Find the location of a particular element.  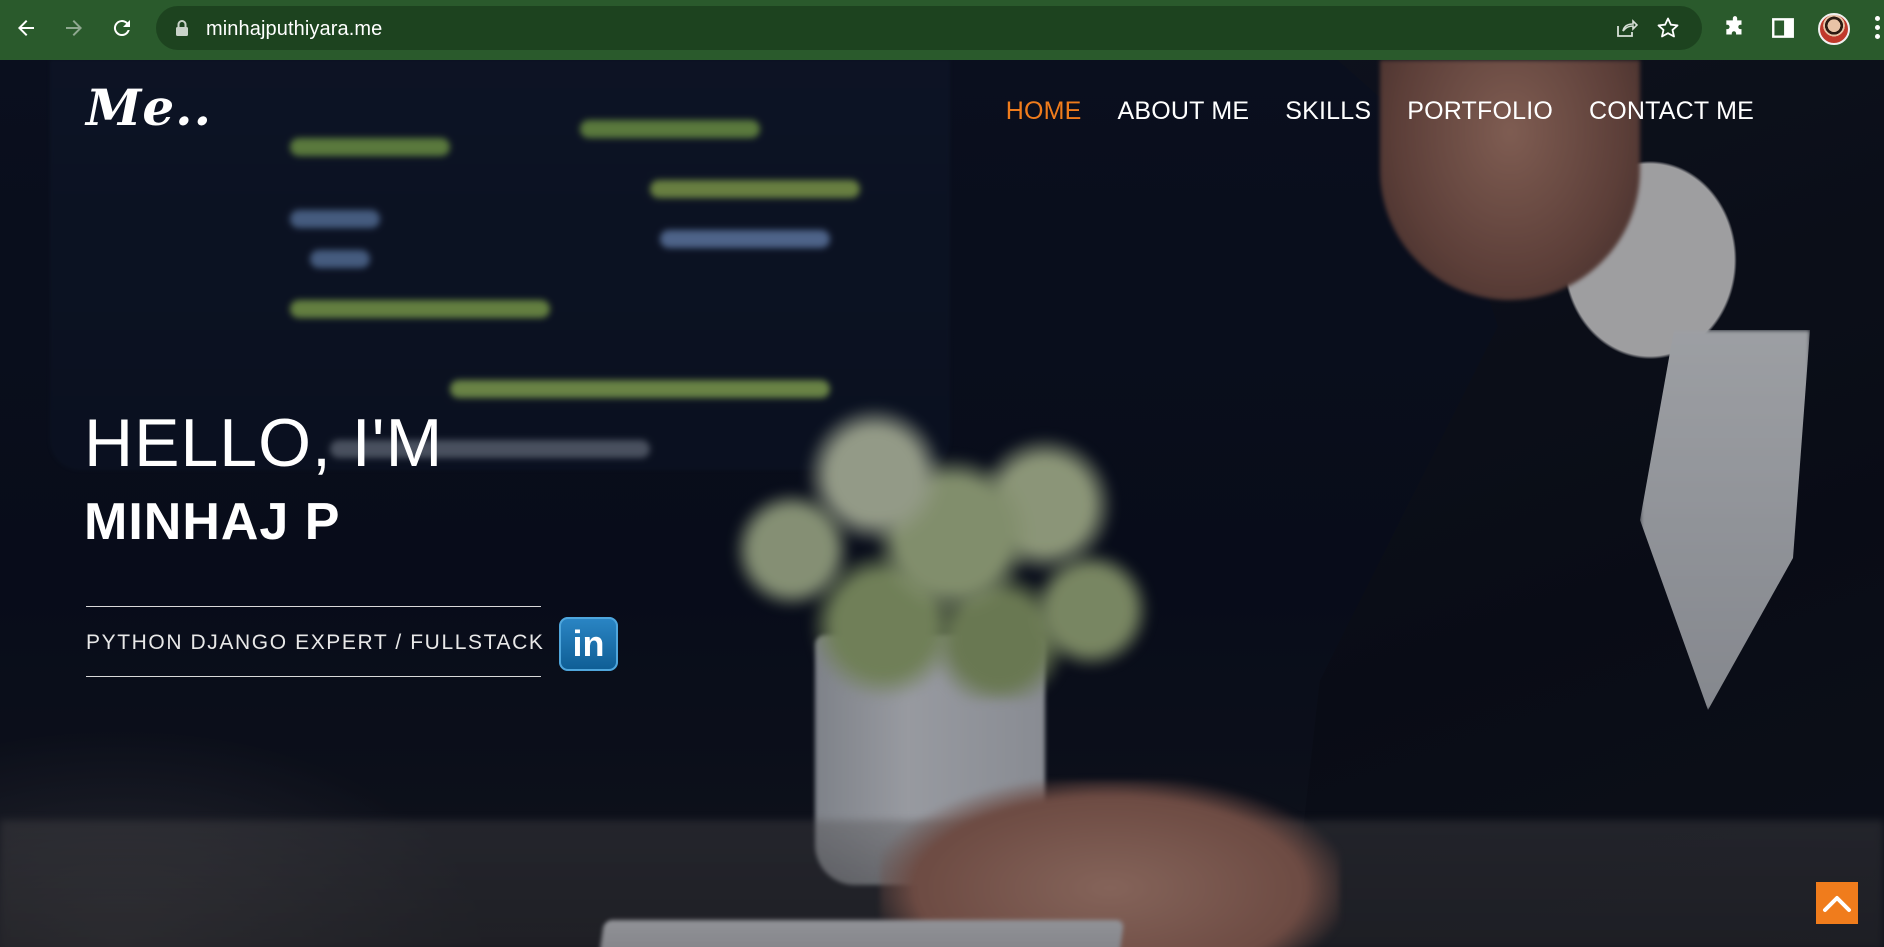

star-icon is located at coordinates (1668, 28).